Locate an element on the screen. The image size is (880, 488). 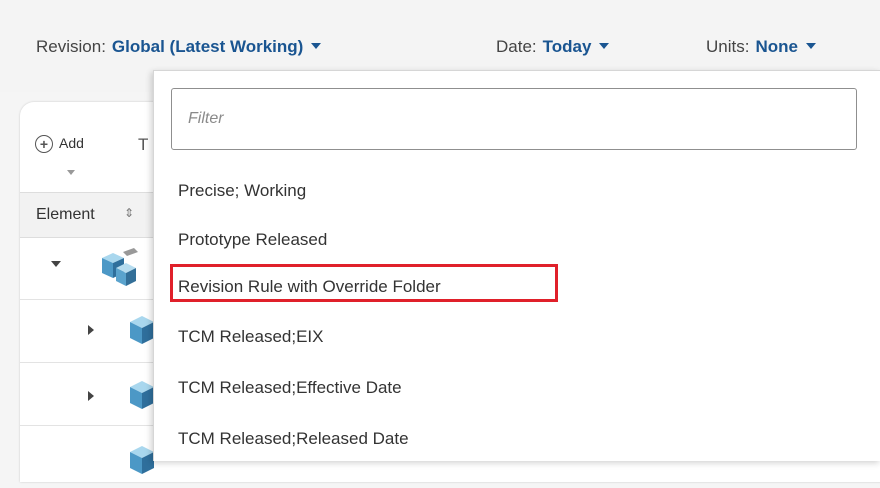
units-label: Units: is located at coordinates (728, 46).